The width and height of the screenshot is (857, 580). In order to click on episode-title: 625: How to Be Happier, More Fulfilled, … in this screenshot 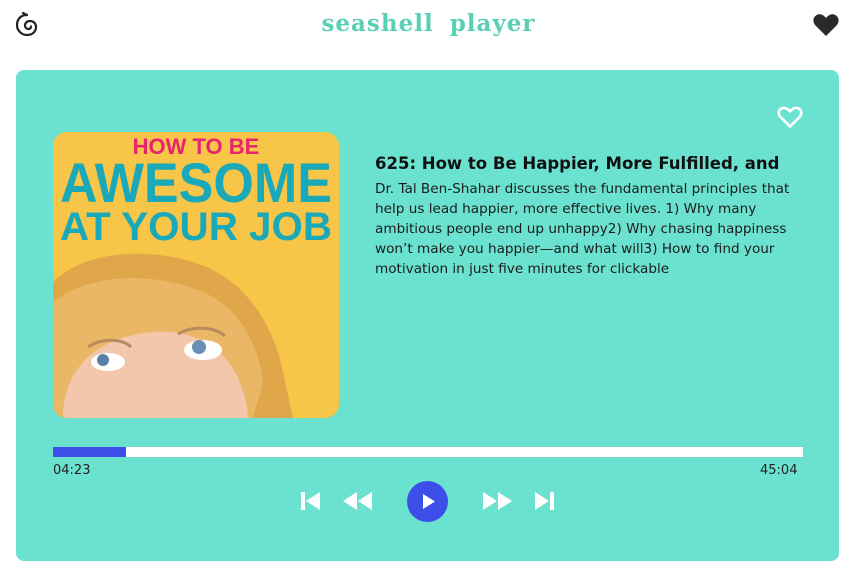, I will do `click(577, 163)`.